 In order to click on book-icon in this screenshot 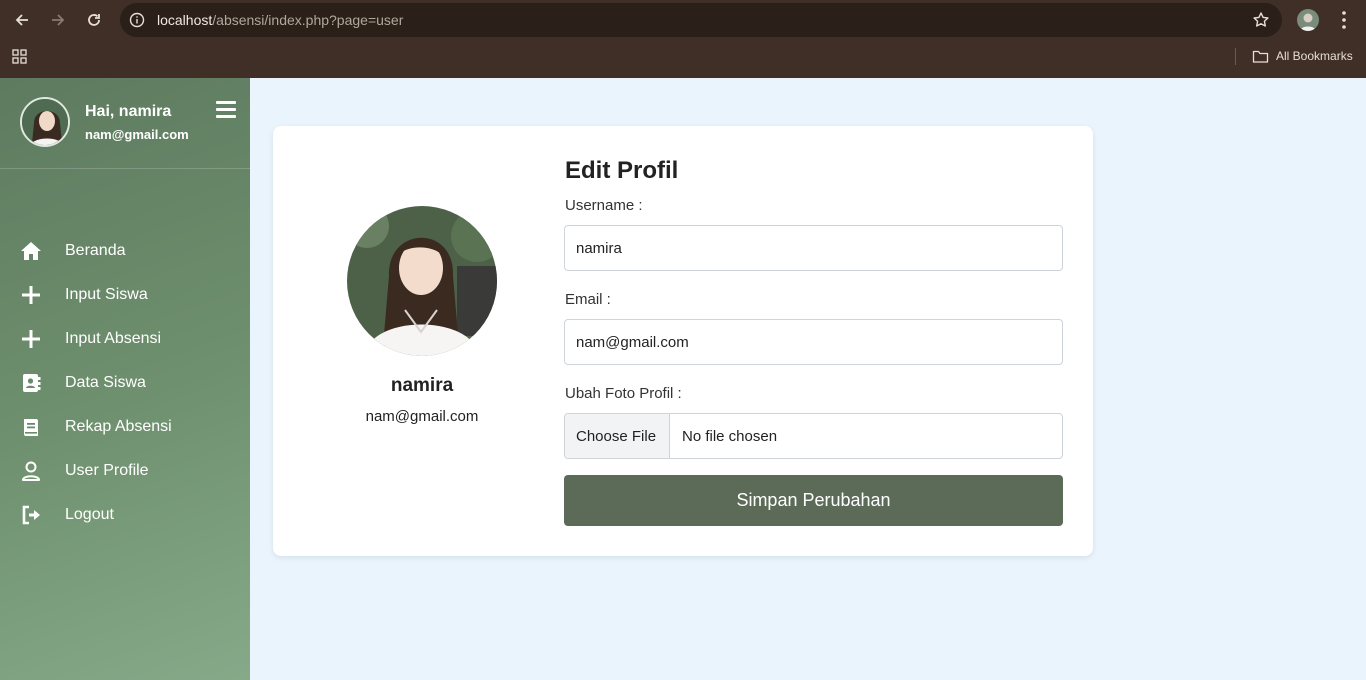, I will do `click(31, 427)`.